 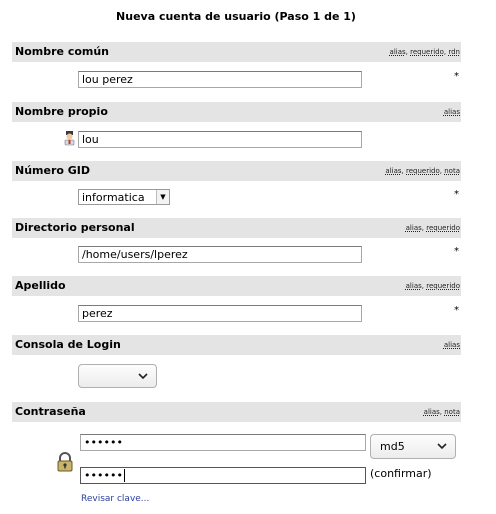 What do you see at coordinates (413, 446) in the screenshot?
I see `password-hash-select: md5` at bounding box center [413, 446].